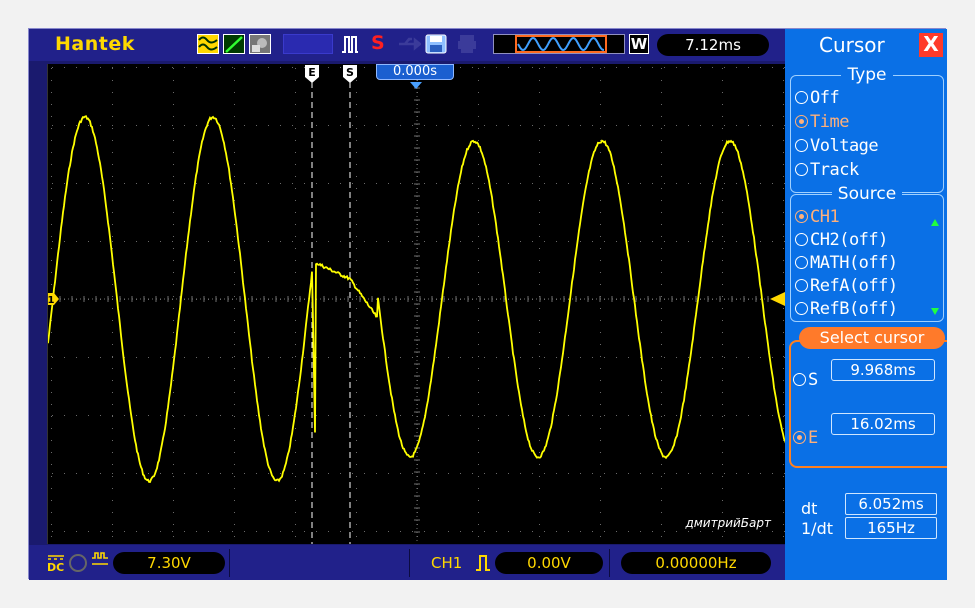 This screenshot has height=608, width=975. I want to click on select-cursor-title: Select cursor, so click(872, 338).